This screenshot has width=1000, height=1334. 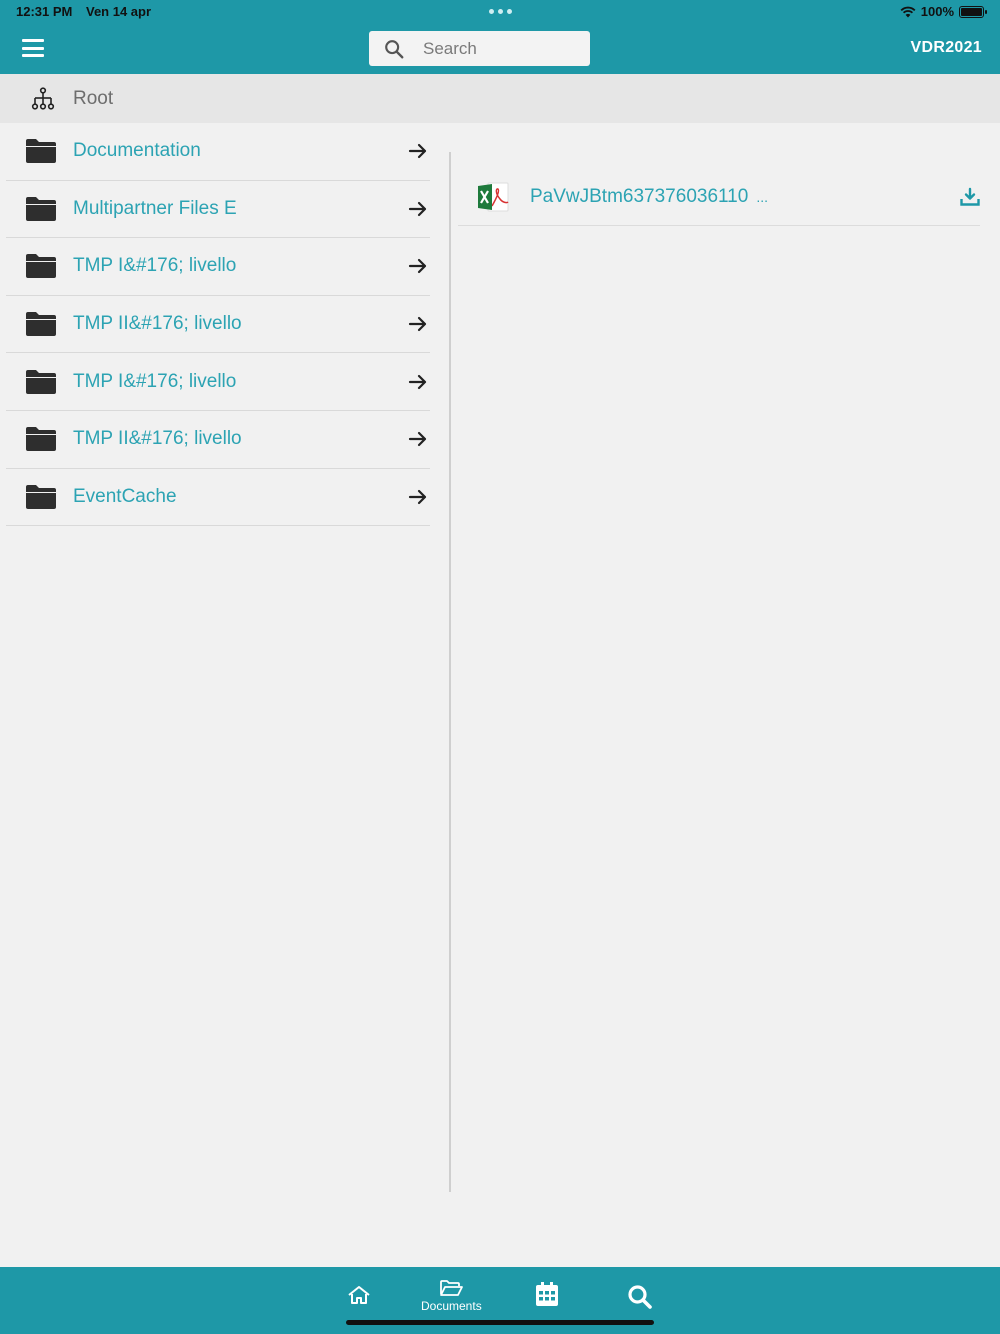 I want to click on status-bar-right: 100%, so click(x=943, y=11).